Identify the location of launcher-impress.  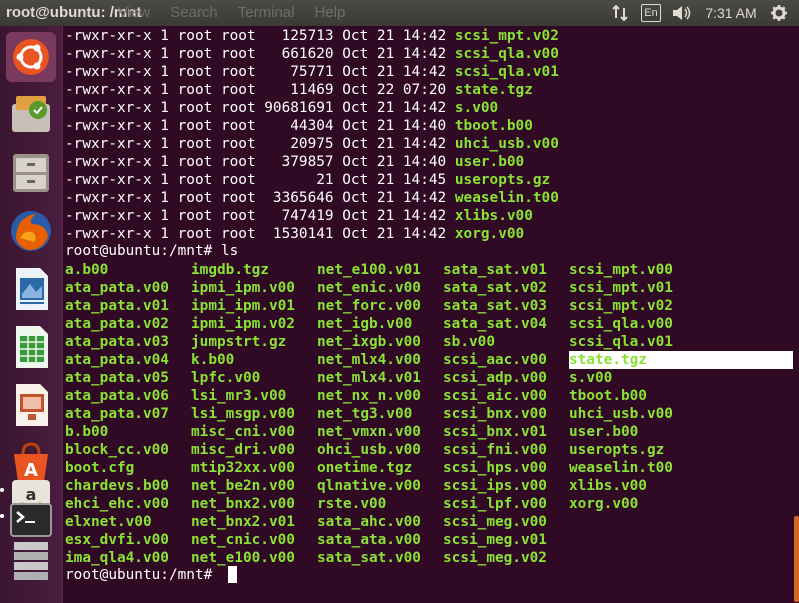
(31, 405).